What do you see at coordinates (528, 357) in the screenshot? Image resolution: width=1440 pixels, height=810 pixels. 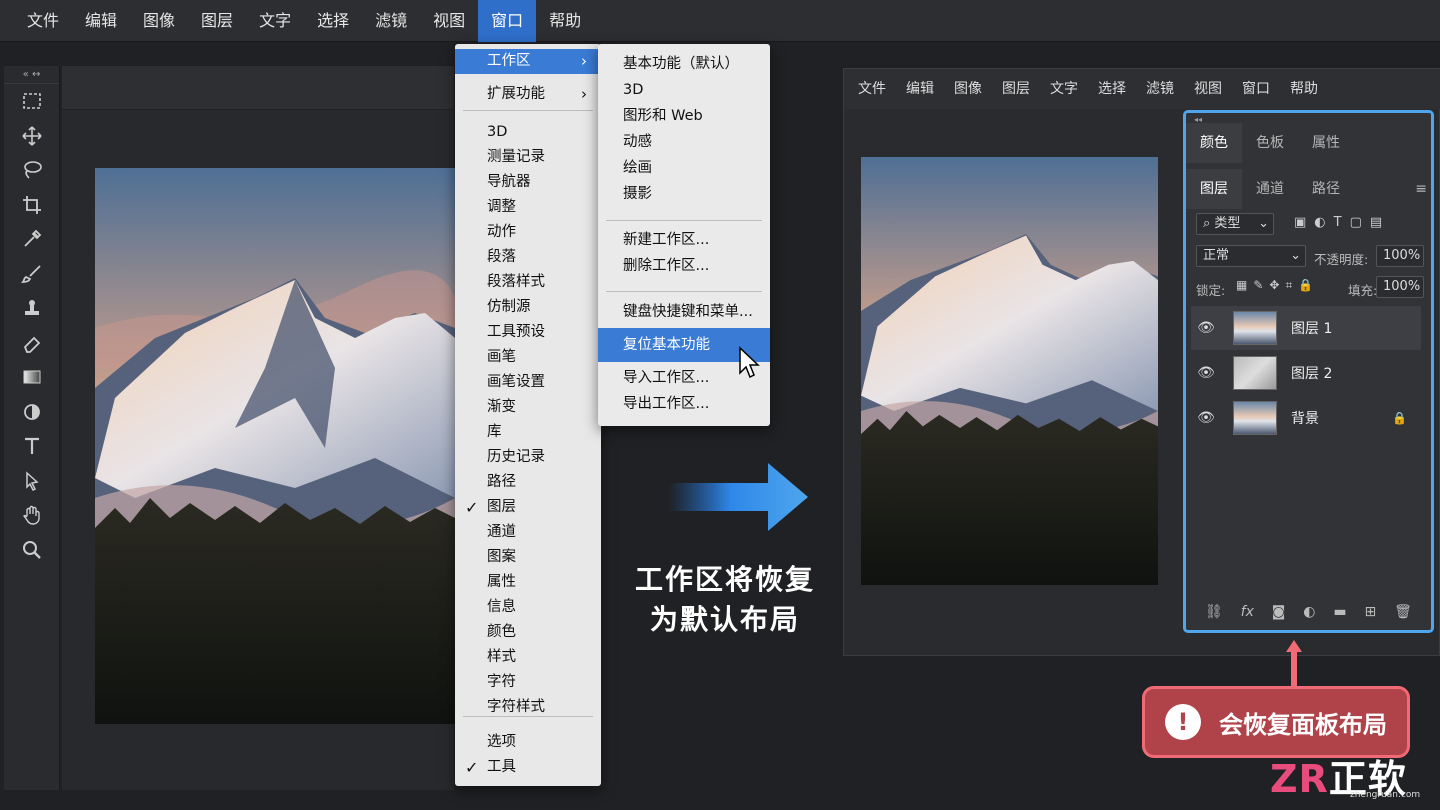 I see `window-menu-item: 画笔` at bounding box center [528, 357].